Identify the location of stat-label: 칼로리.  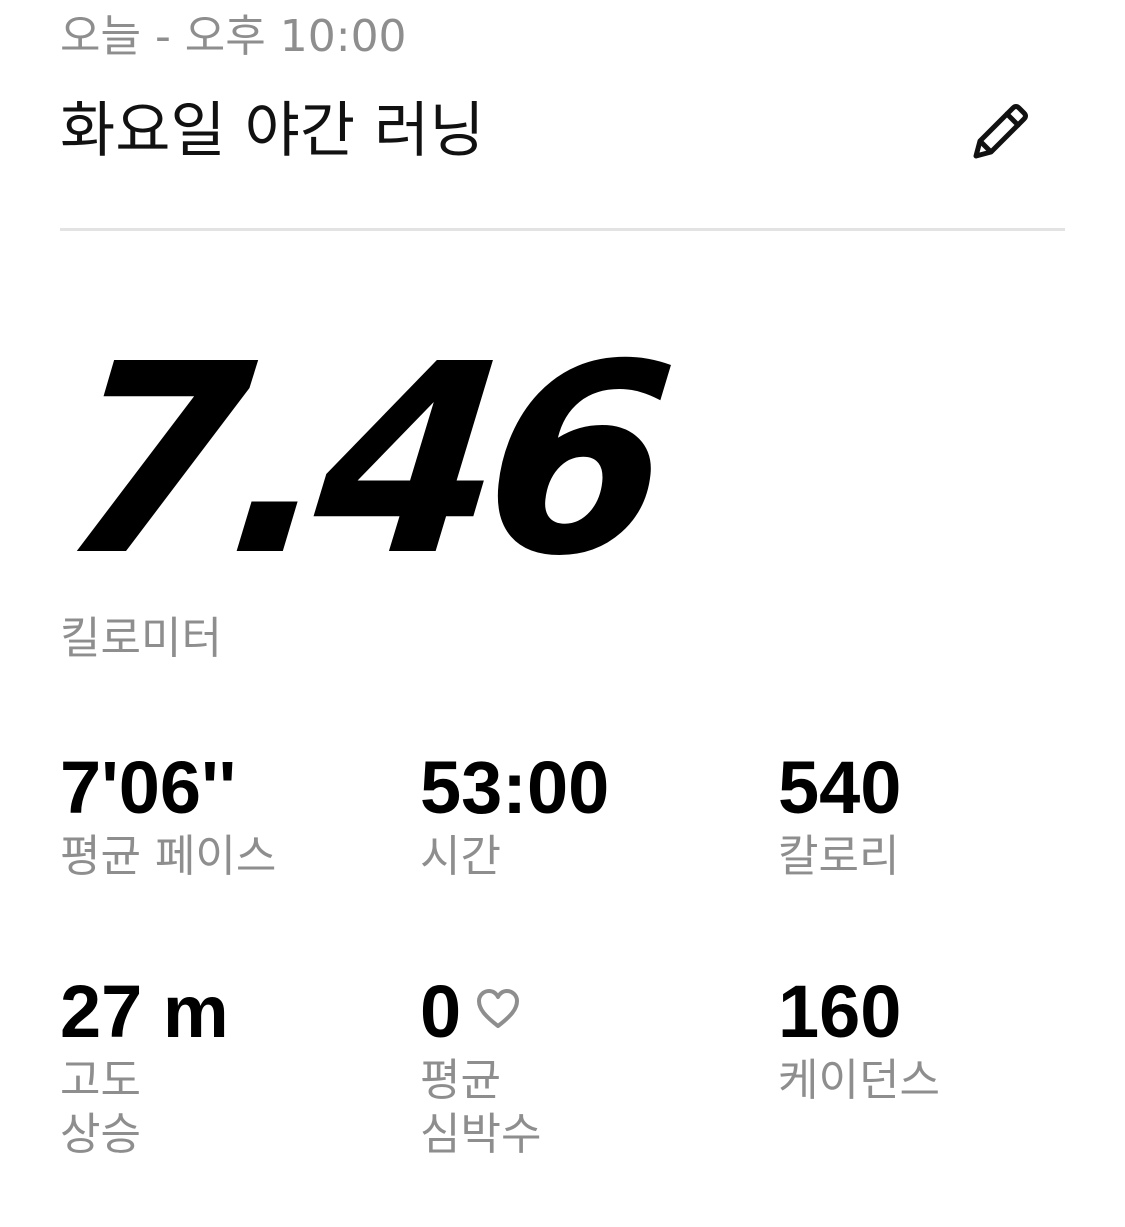
(839, 856).